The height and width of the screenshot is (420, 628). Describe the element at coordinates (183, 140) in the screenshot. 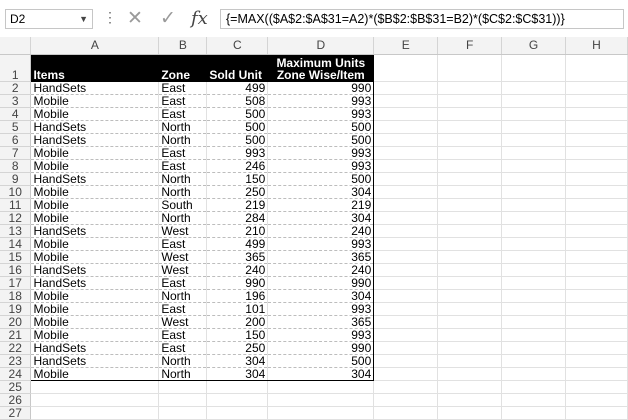

I see `cell-zone: North` at that location.